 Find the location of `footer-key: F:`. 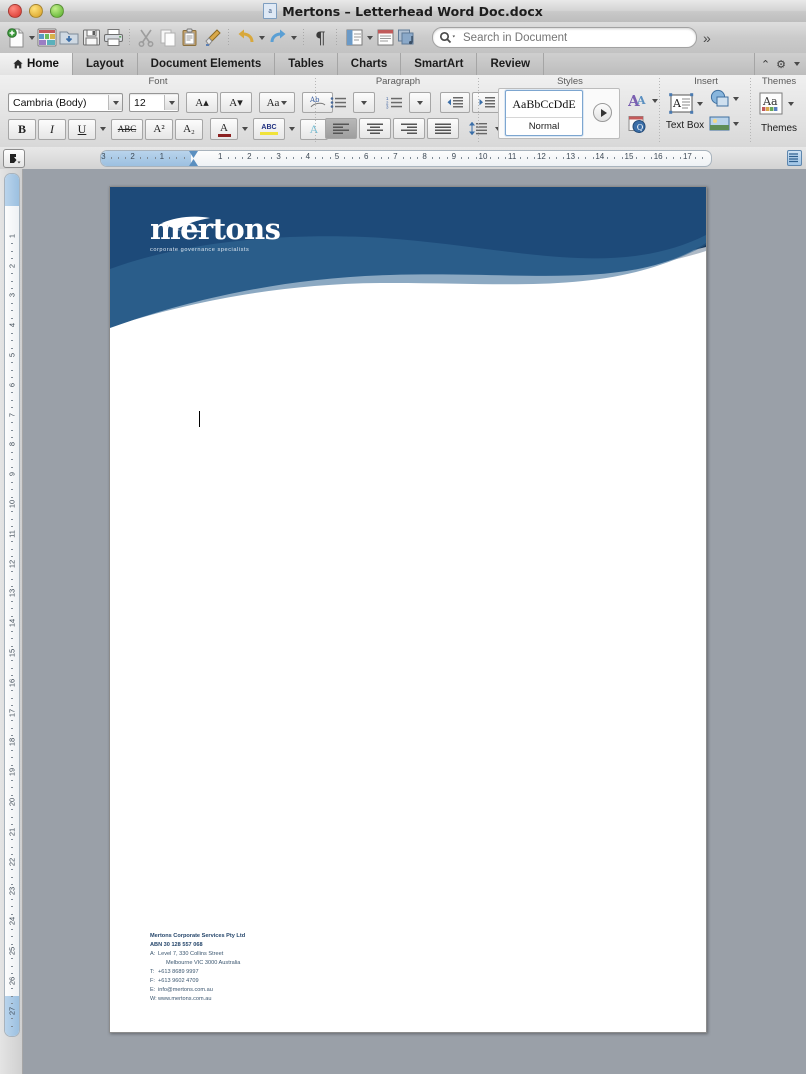

footer-key: F: is located at coordinates (152, 980).